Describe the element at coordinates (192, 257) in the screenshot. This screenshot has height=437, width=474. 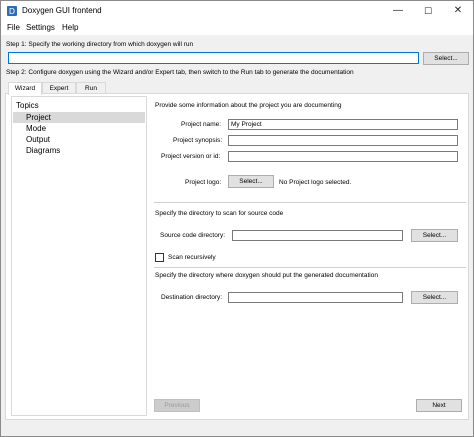
I see `scan-recursively-label: Scan recursively` at that location.